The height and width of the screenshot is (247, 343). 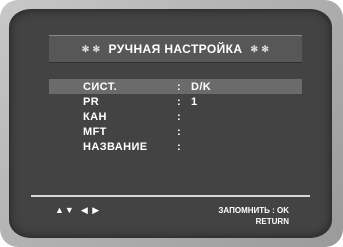 I want to click on menu-row-label: КАН, so click(x=95, y=116).